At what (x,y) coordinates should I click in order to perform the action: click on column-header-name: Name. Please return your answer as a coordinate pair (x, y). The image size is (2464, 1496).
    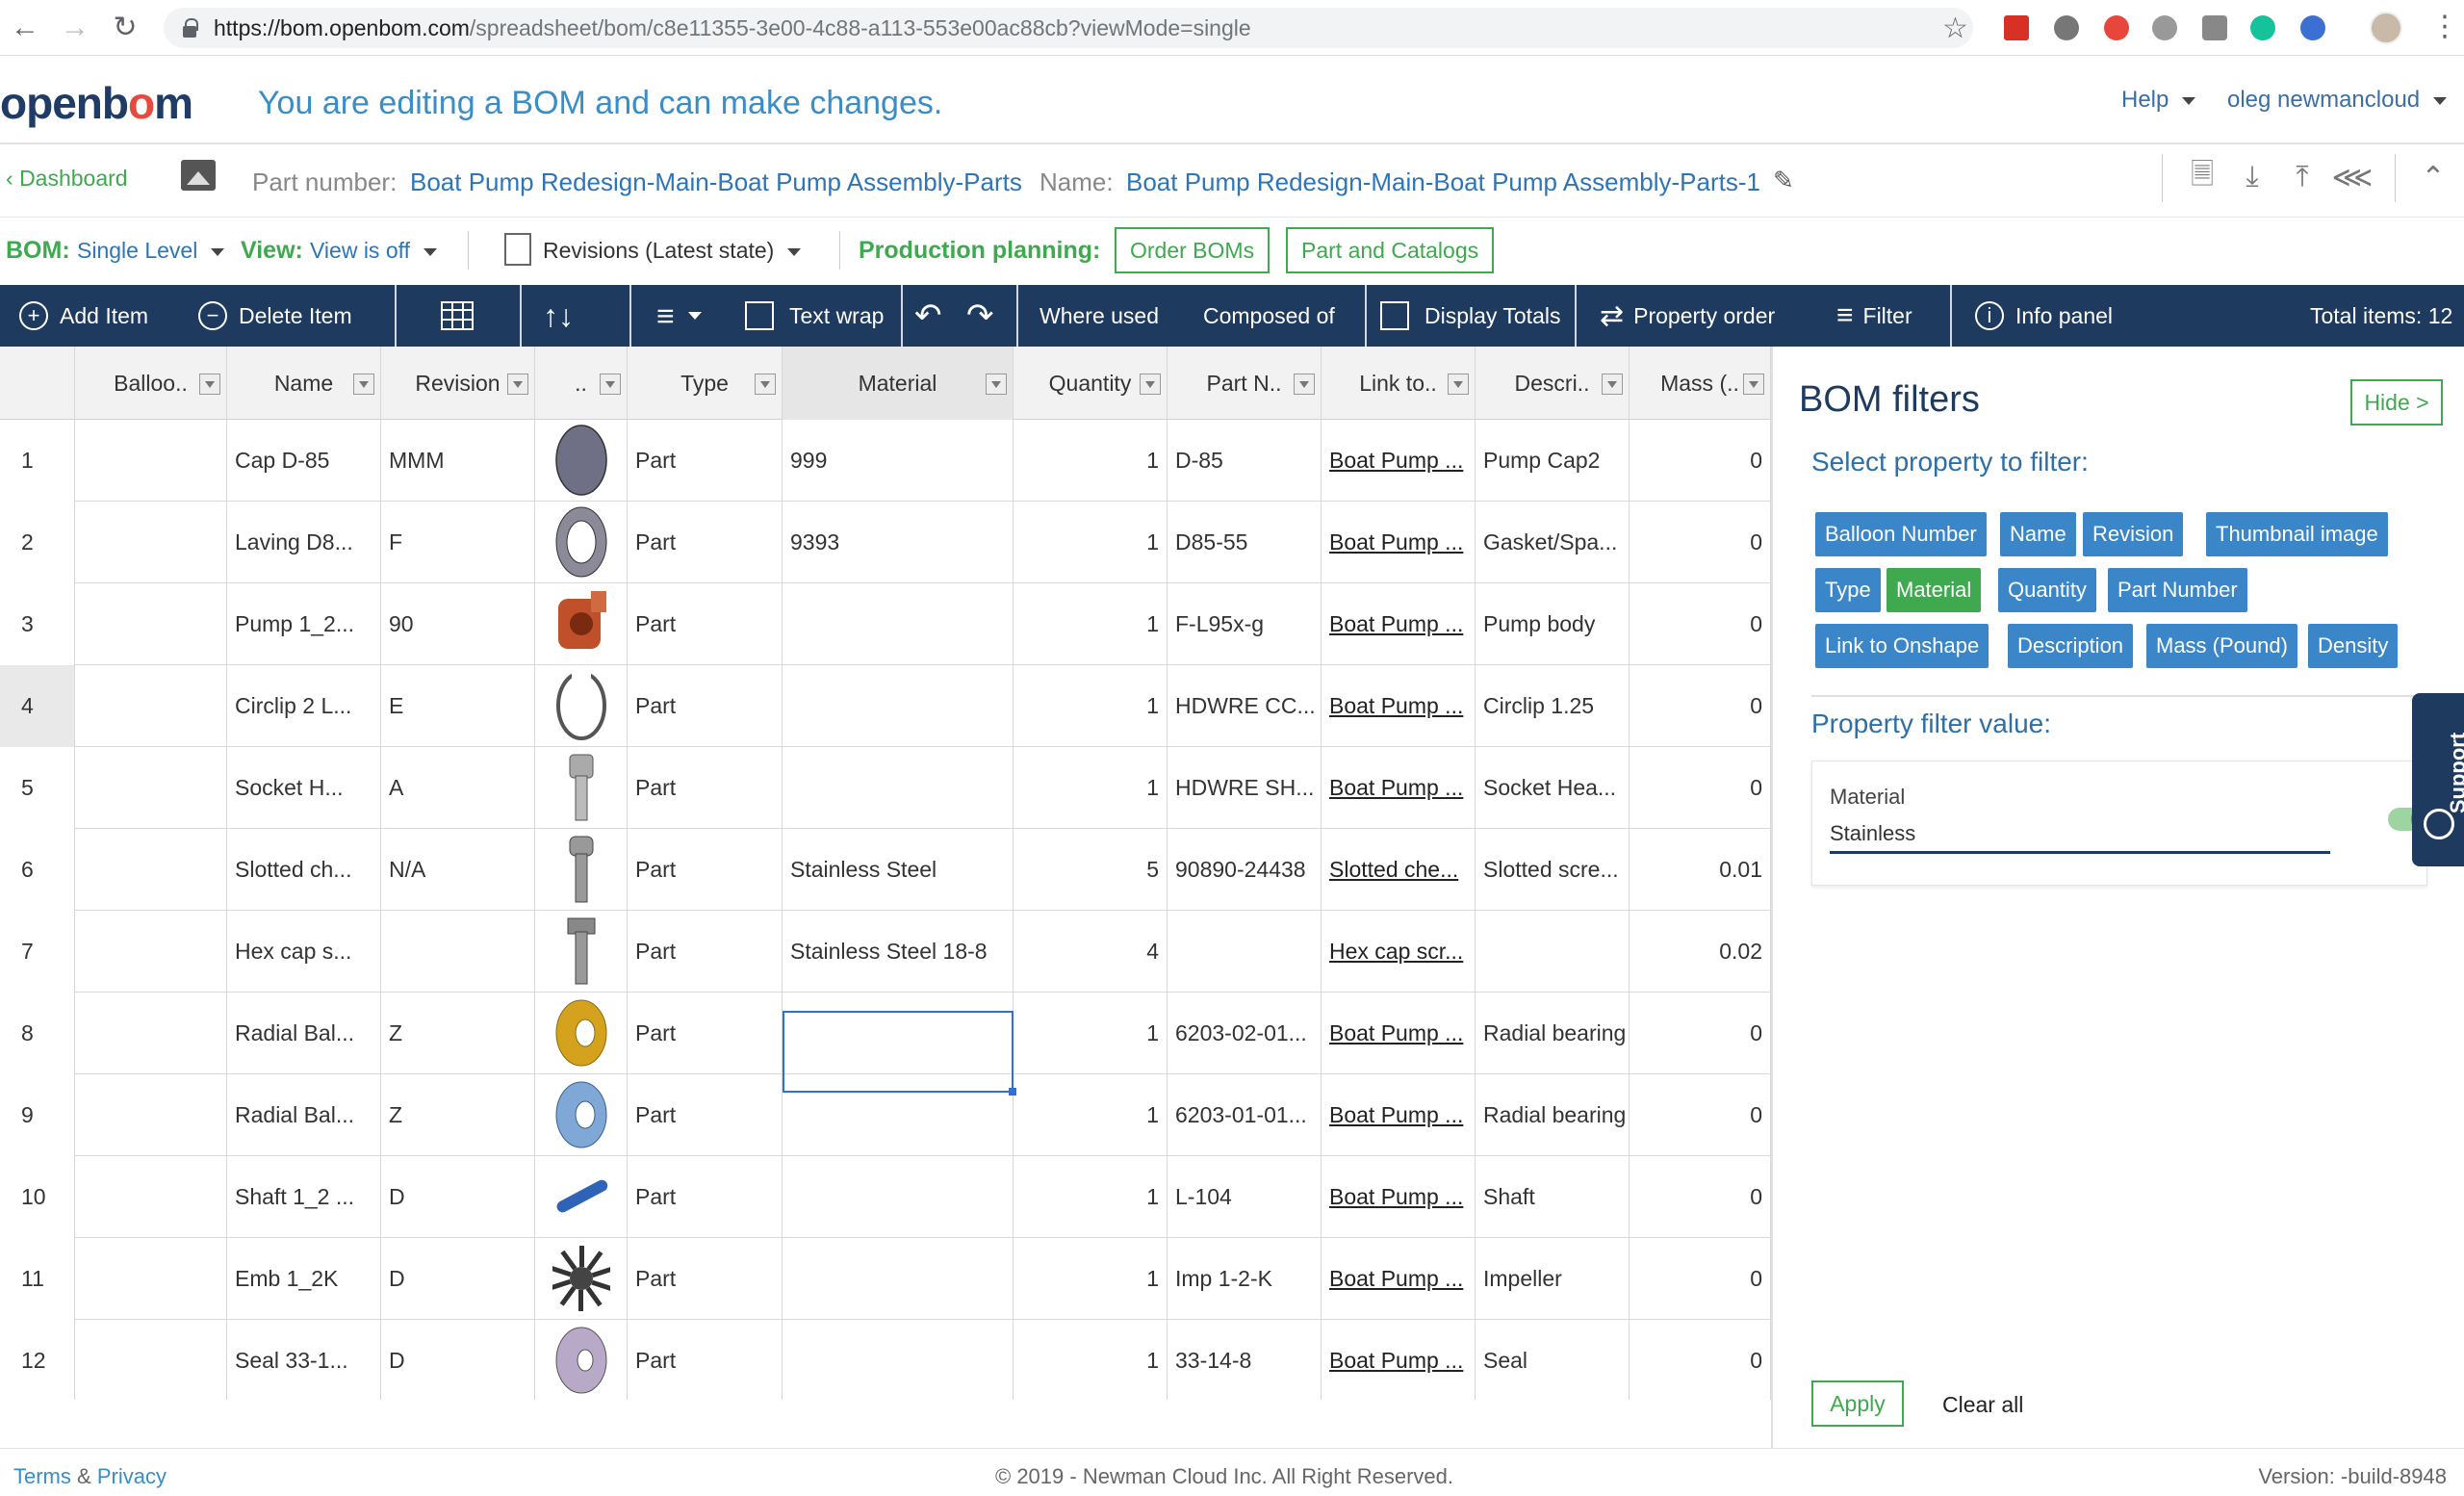
    Looking at the image, I should click on (304, 383).